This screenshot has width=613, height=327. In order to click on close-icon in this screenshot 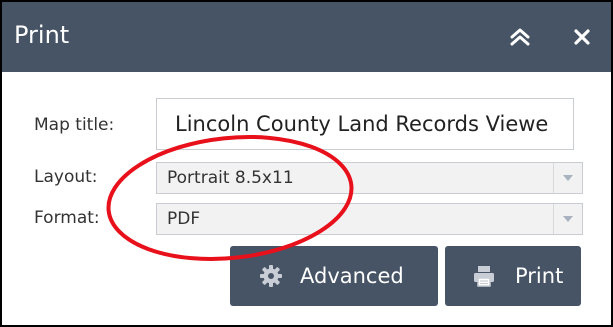, I will do `click(582, 37)`.